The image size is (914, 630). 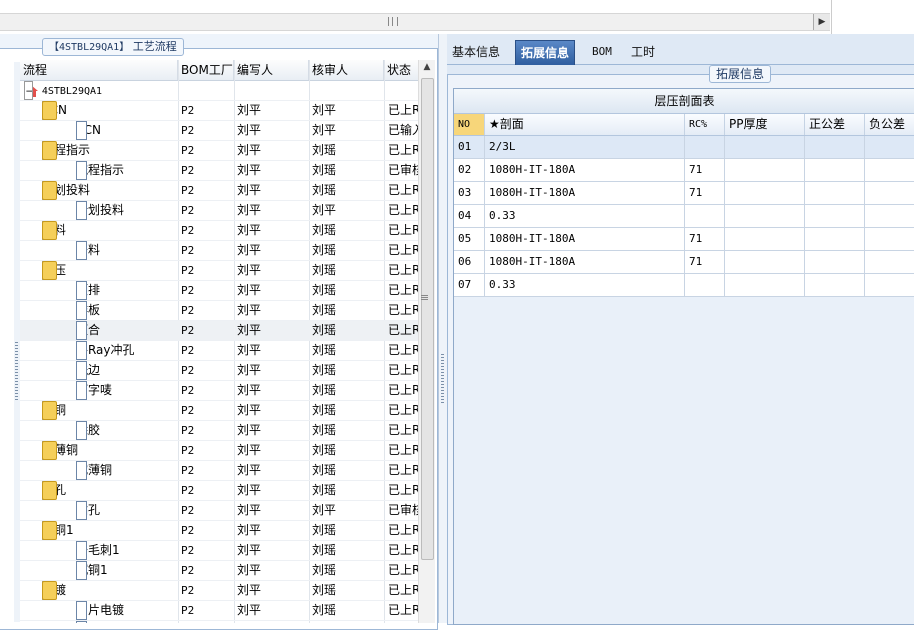 I want to click on collapse-icon: −, so click(x=28, y=90).